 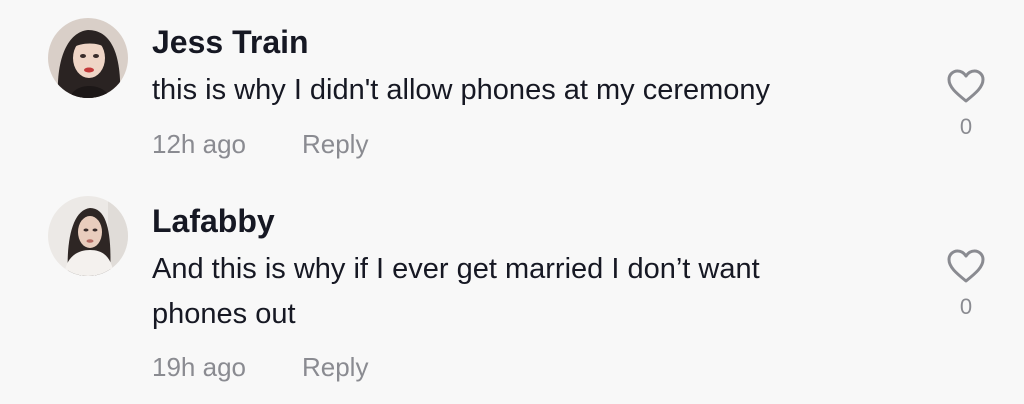 What do you see at coordinates (230, 42) in the screenshot?
I see `comment-username: Jess Train` at bounding box center [230, 42].